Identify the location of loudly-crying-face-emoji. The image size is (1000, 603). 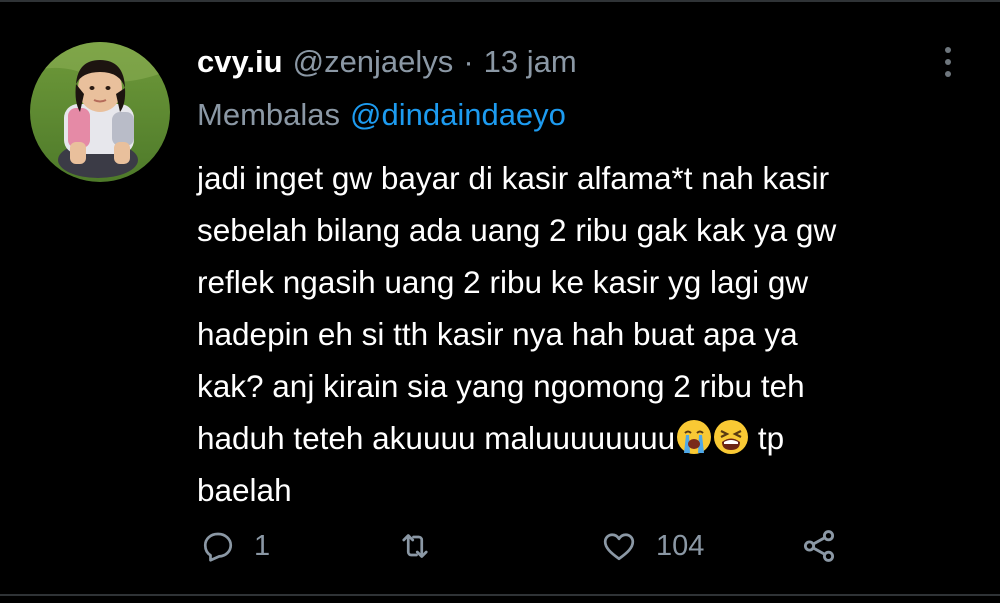
(694, 437).